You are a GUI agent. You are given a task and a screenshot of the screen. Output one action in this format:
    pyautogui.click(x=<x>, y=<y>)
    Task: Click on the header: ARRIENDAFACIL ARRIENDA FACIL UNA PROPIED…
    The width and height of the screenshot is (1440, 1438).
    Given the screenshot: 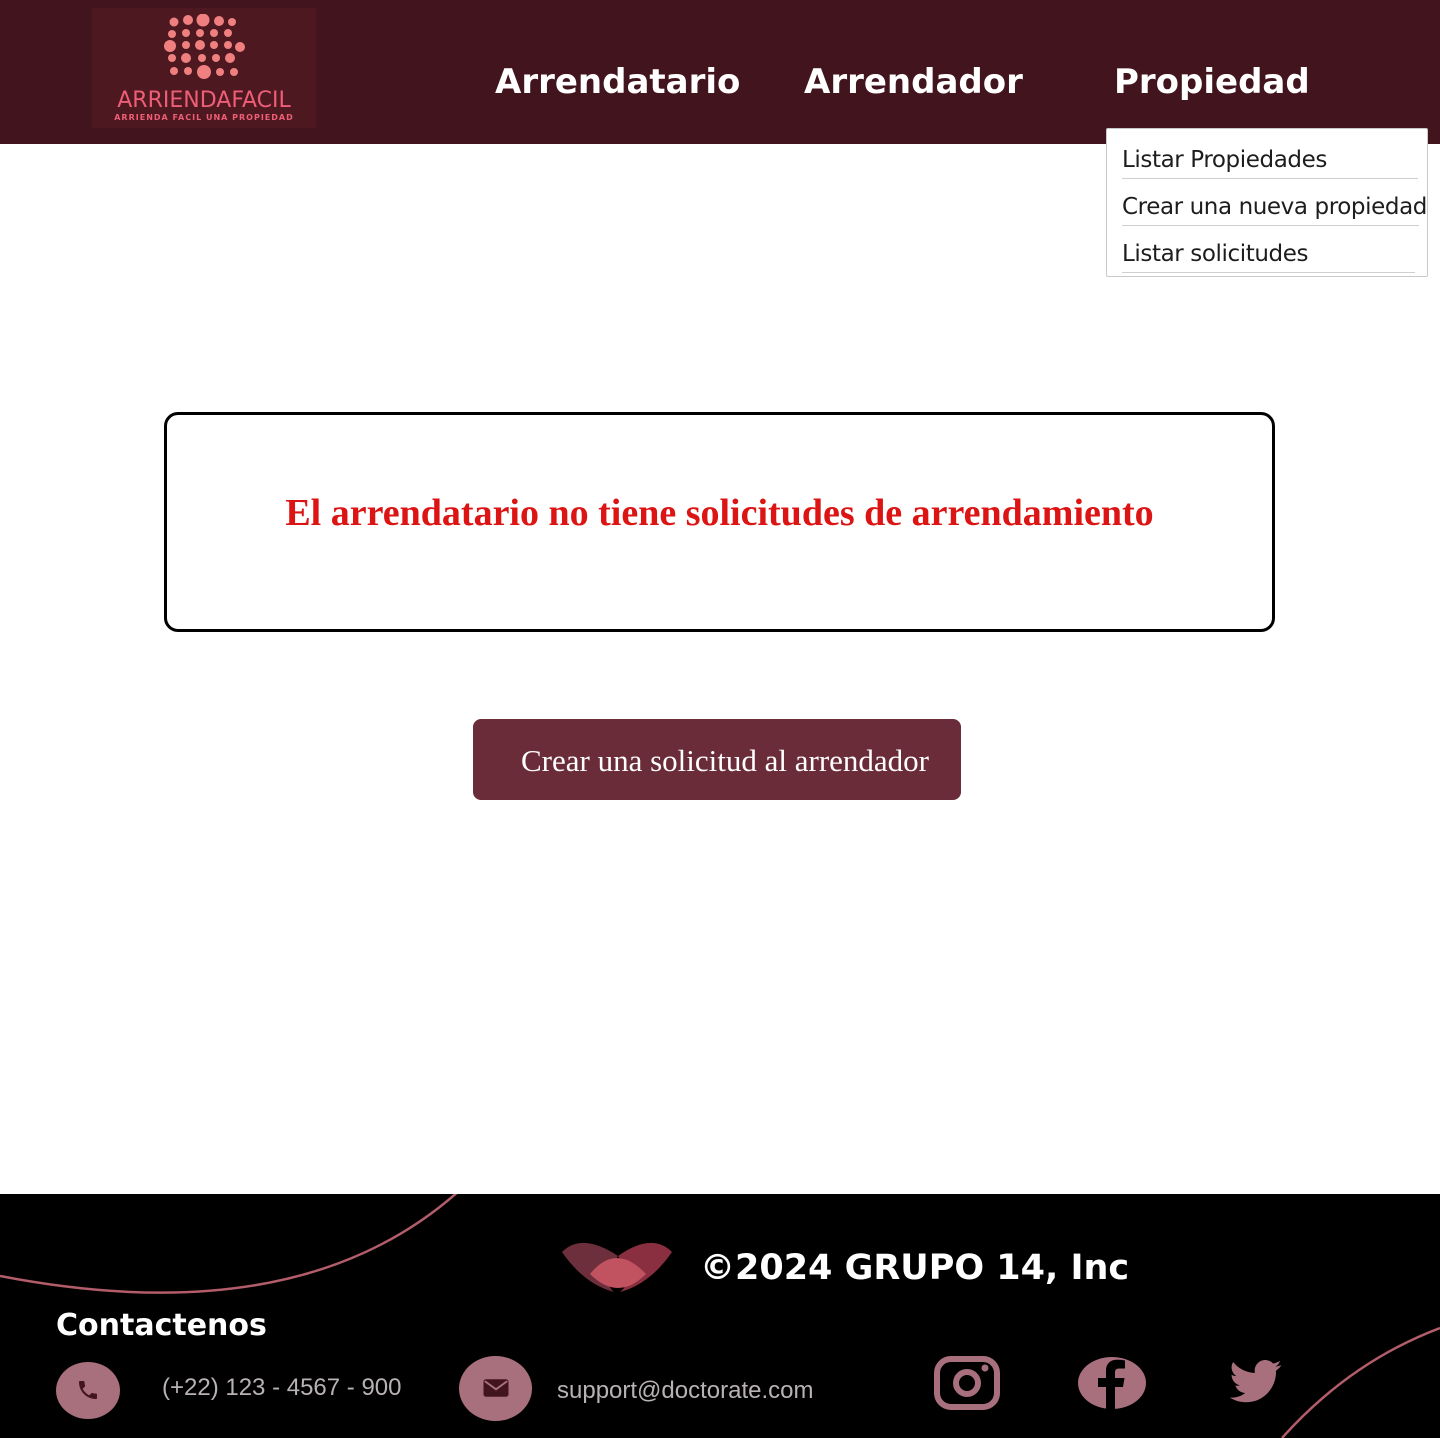 What is the action you would take?
    pyautogui.click(x=720, y=72)
    